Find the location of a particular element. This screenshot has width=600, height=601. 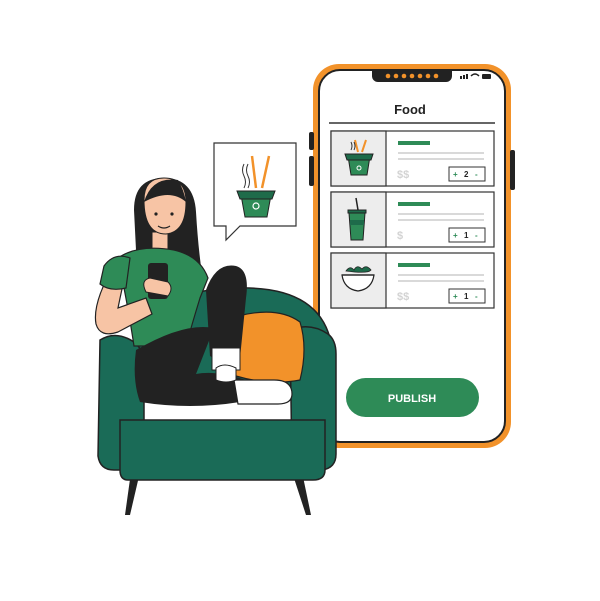

publish-button: PUBLISH is located at coordinates (412, 397).